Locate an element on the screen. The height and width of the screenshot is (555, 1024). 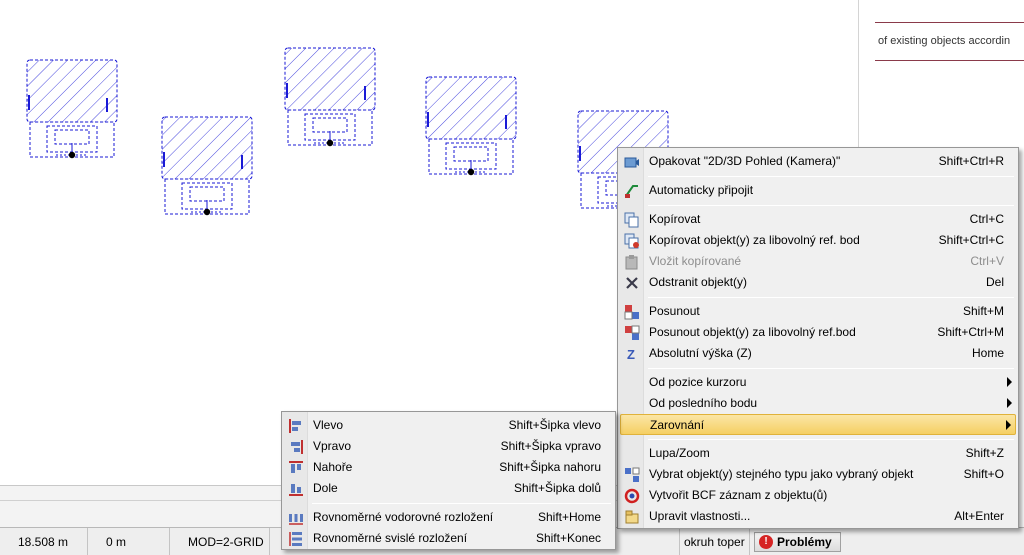
menu-item-vytvorit-bcf-zaznam-z-objektu-u: Vytvořit BCF záznam z objektu(ů) is located at coordinates (818, 495).